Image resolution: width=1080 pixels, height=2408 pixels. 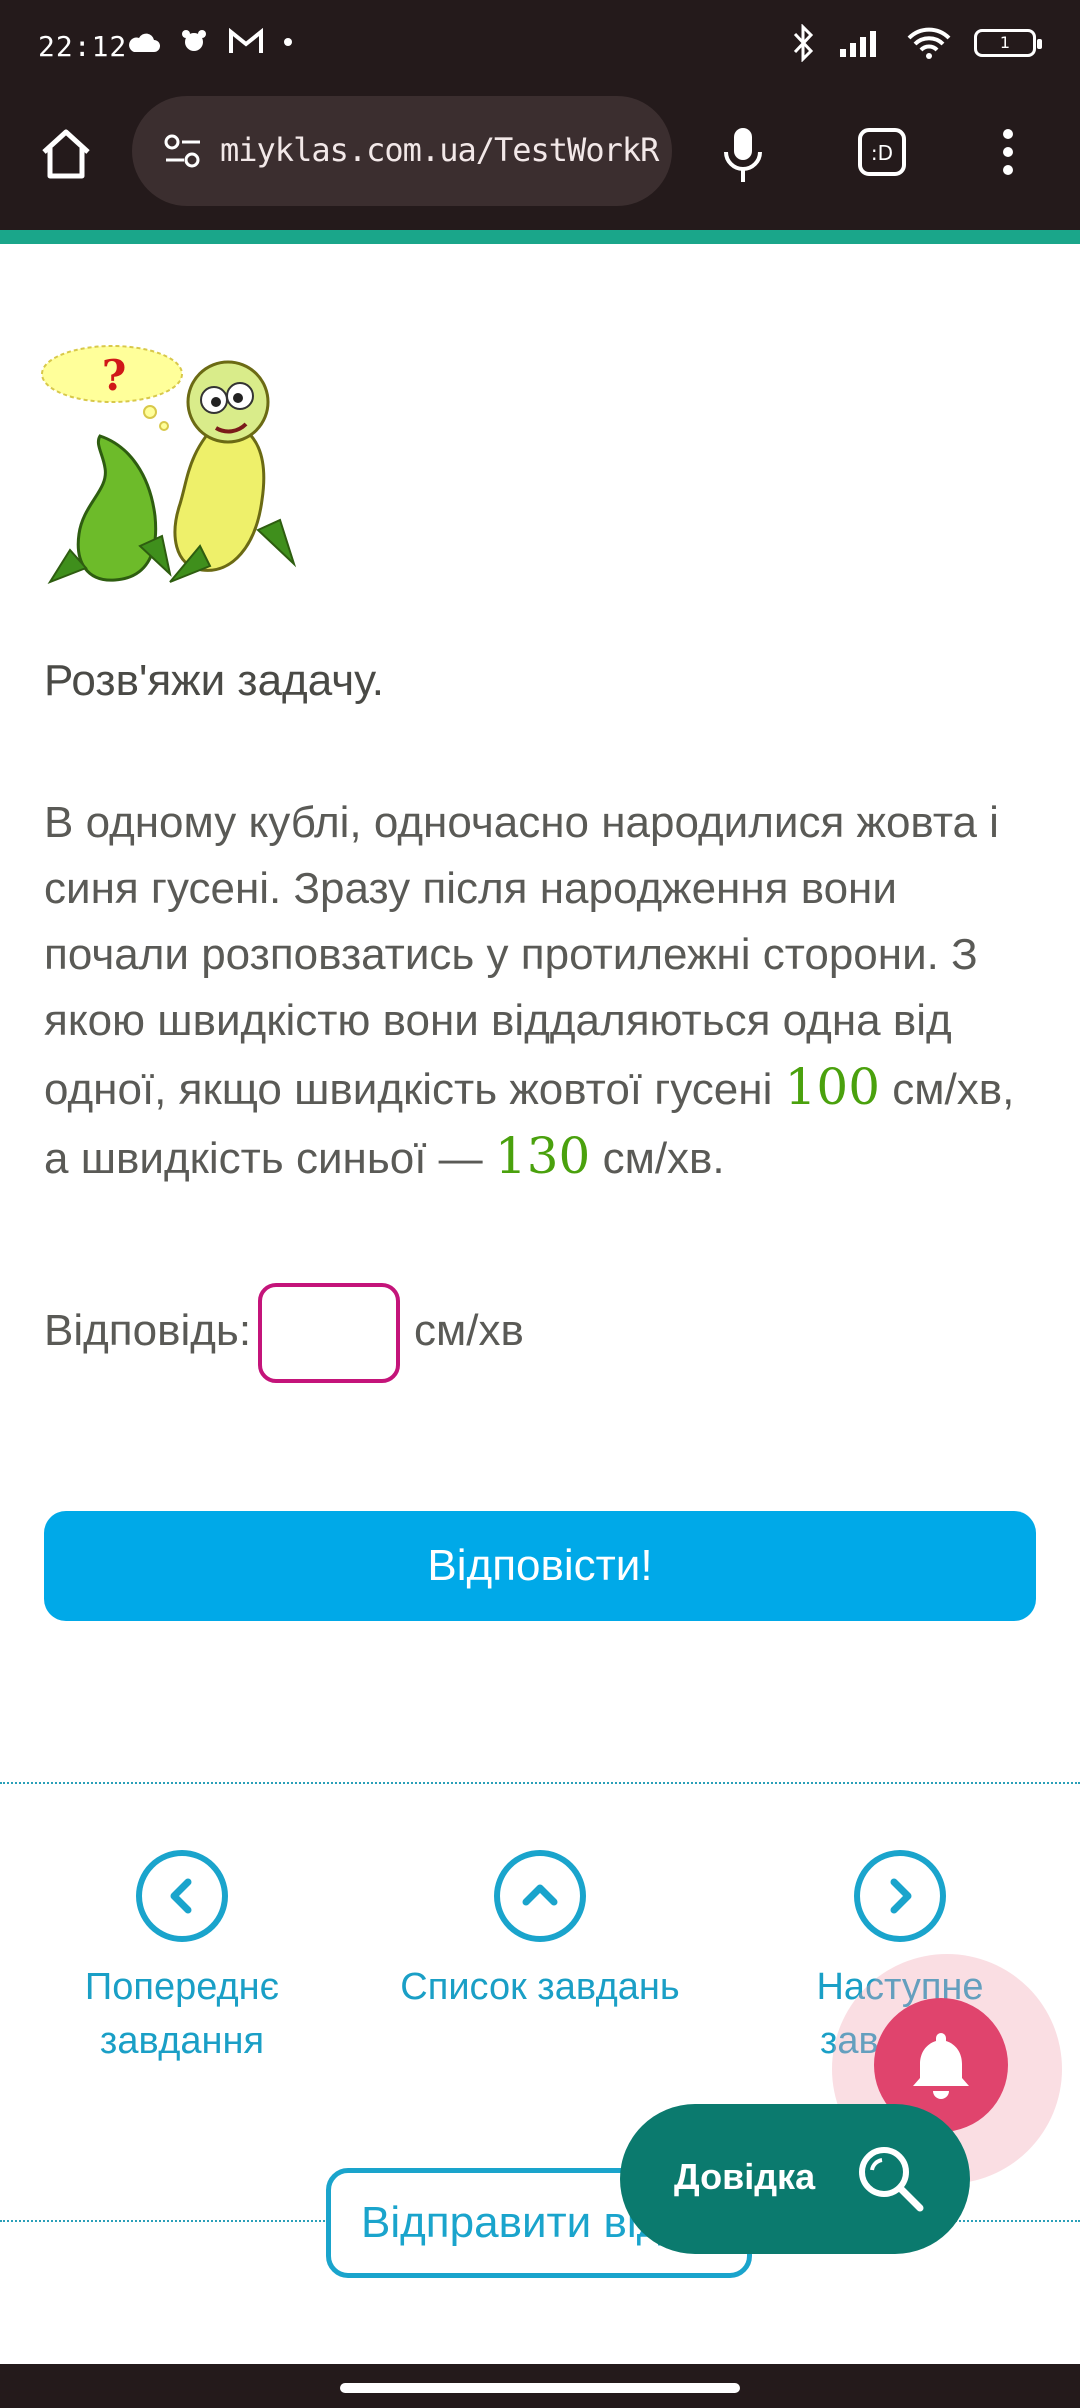 I want to click on chevron-left-icon, so click(x=182, y=1896).